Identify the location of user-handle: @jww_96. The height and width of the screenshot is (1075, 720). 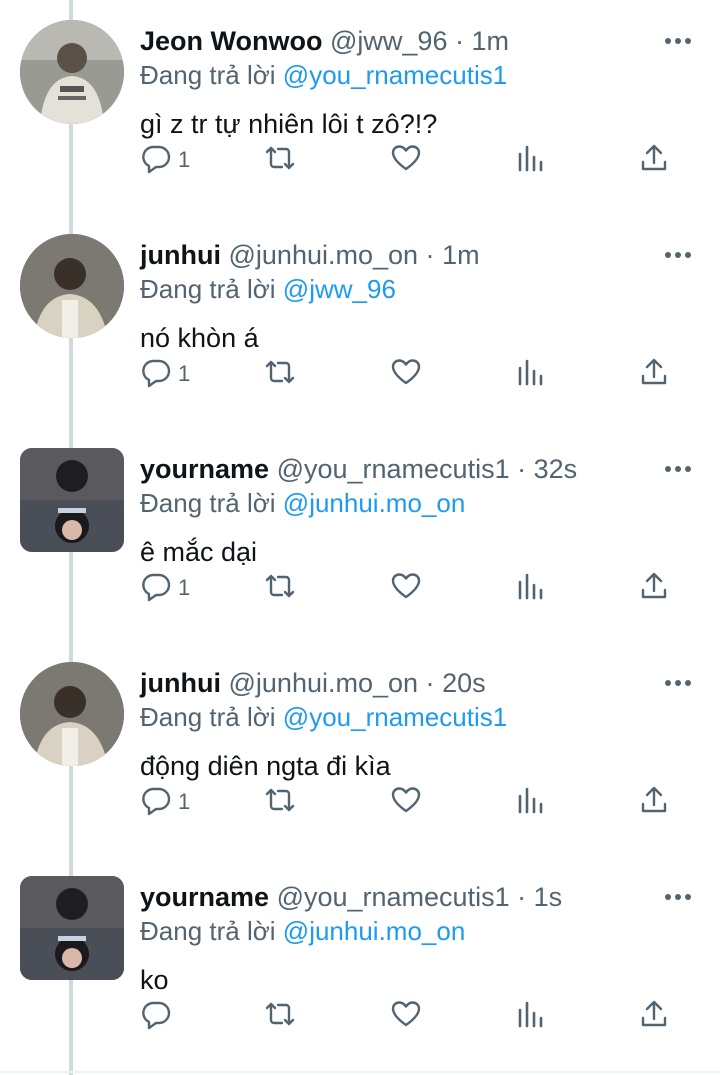
(388, 41).